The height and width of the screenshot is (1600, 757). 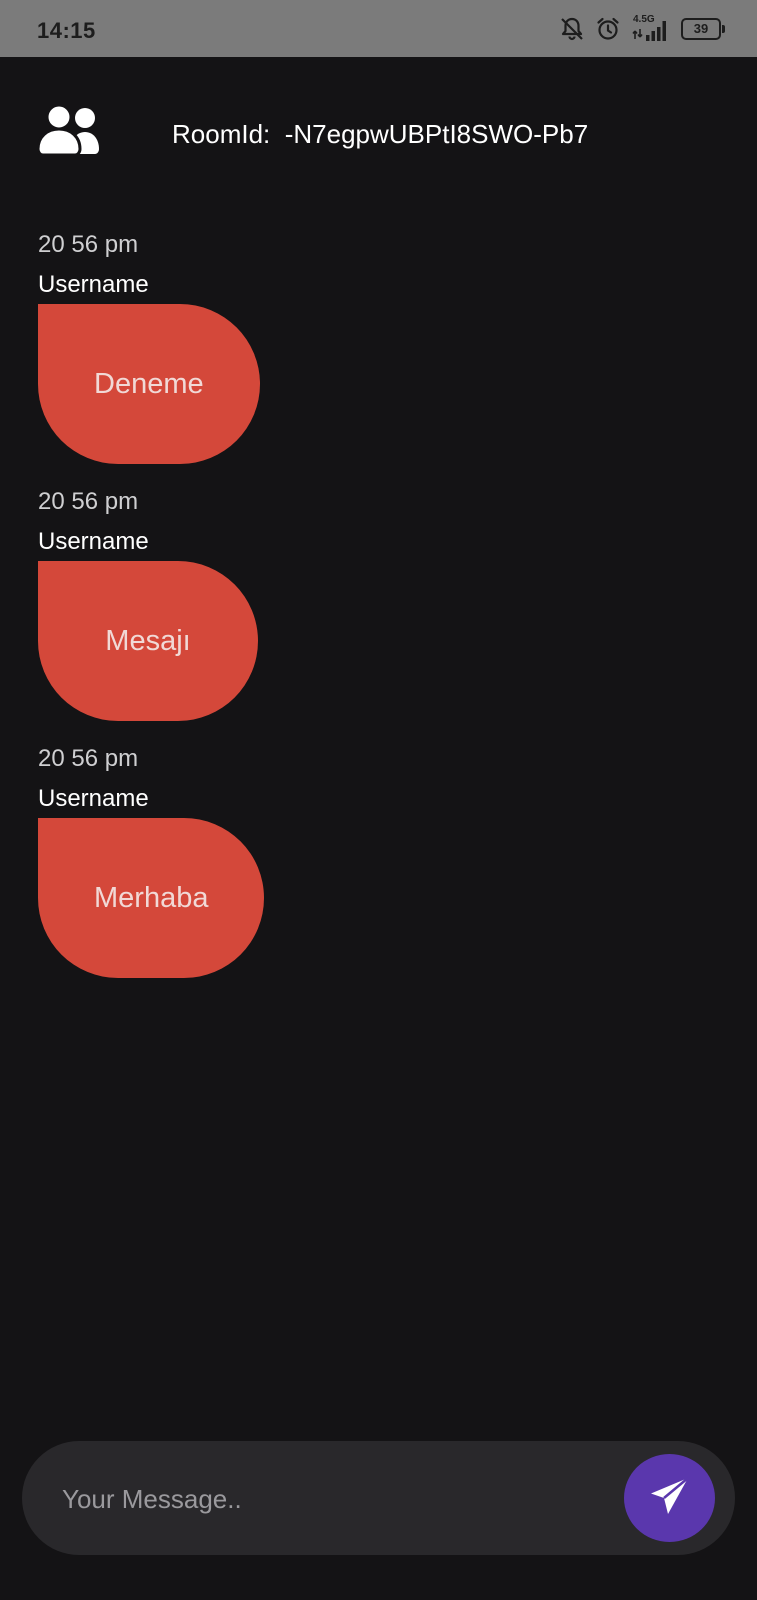 I want to click on send-icon, so click(x=670, y=1498).